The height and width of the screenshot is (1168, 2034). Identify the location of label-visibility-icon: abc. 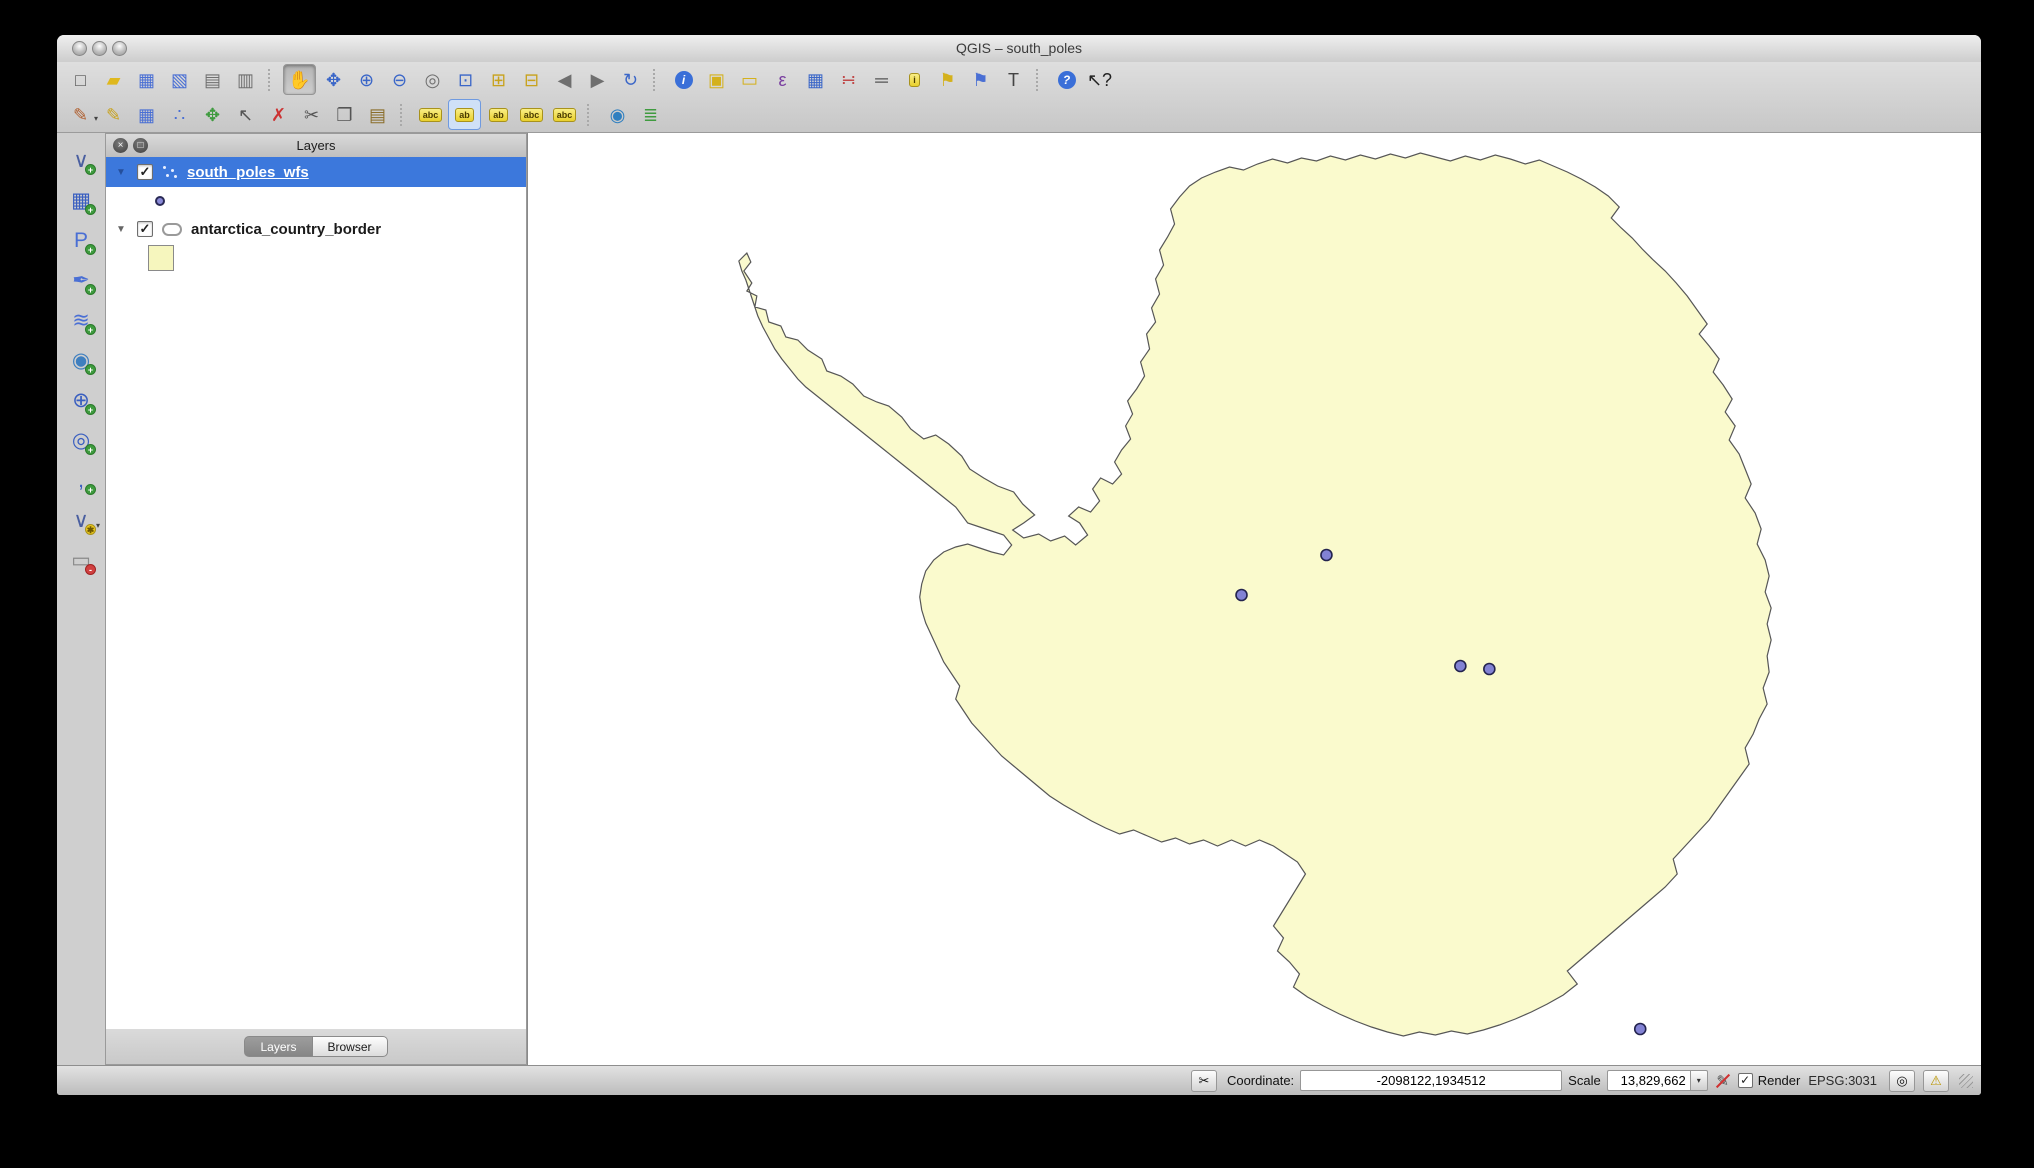
(531, 114).